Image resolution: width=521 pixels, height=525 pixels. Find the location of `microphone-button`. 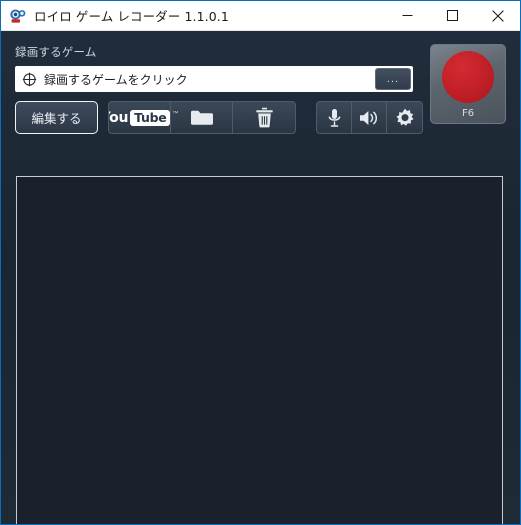

microphone-button is located at coordinates (334, 117).